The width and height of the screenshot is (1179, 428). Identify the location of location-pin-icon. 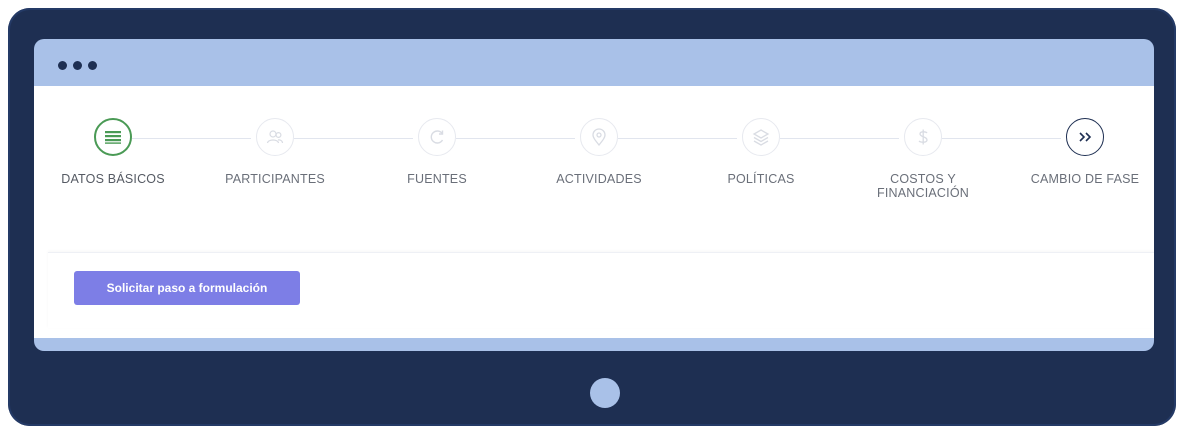
(599, 137).